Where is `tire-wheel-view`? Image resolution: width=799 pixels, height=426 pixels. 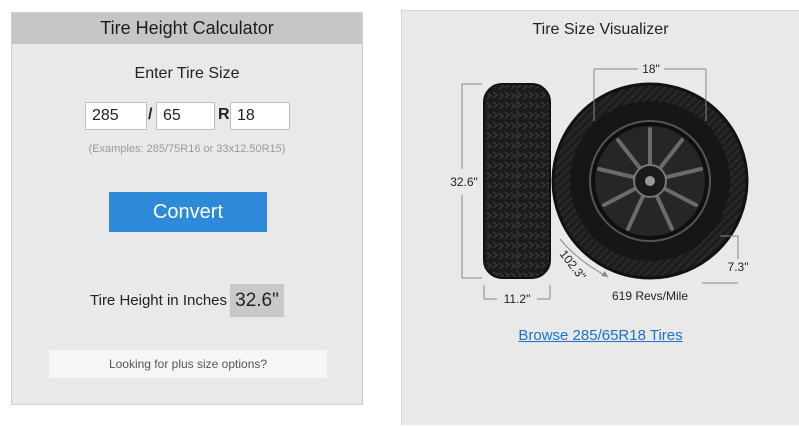 tire-wheel-view is located at coordinates (650, 181).